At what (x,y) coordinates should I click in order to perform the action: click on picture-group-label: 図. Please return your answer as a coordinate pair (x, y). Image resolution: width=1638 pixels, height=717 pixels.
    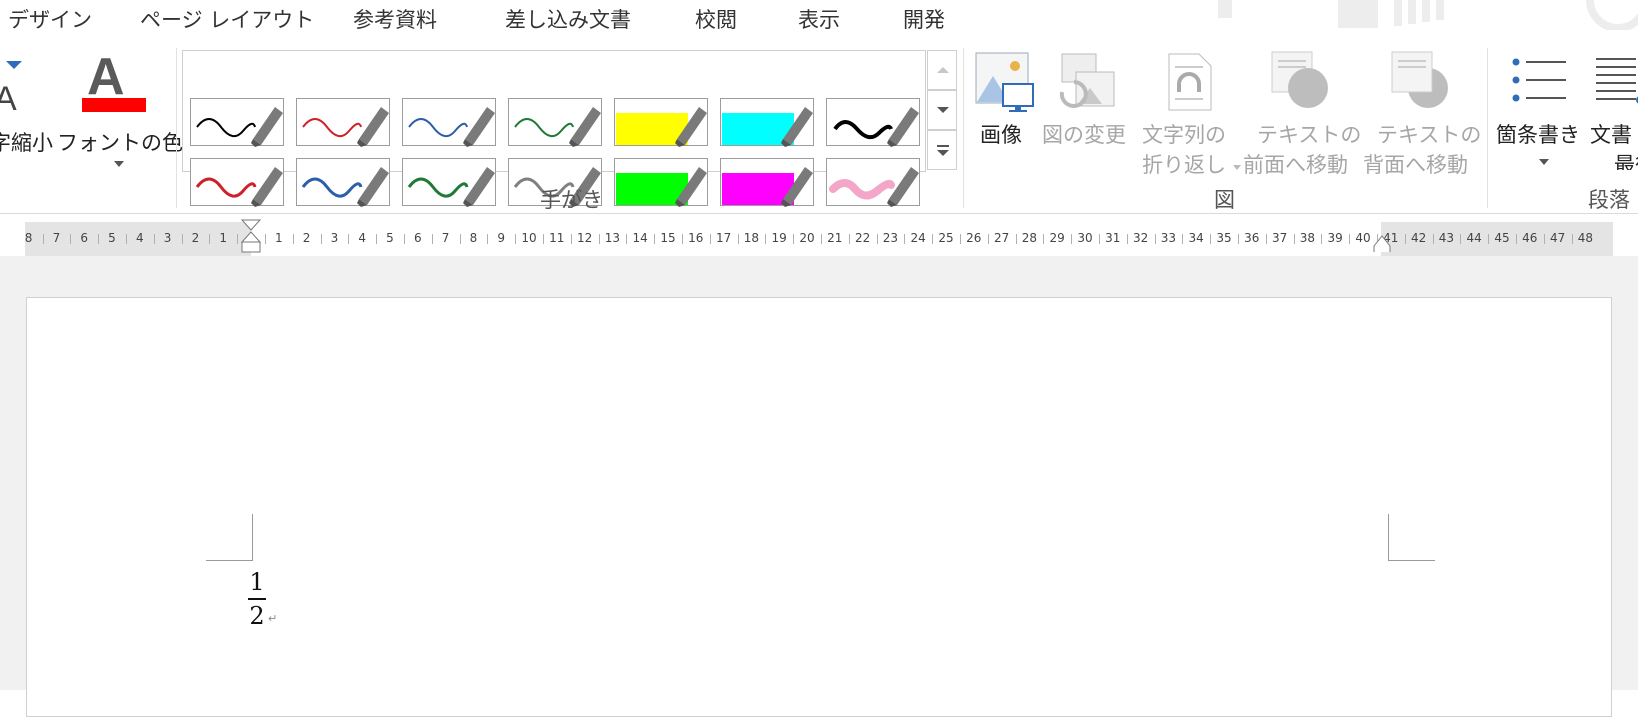
    Looking at the image, I should click on (1224, 200).